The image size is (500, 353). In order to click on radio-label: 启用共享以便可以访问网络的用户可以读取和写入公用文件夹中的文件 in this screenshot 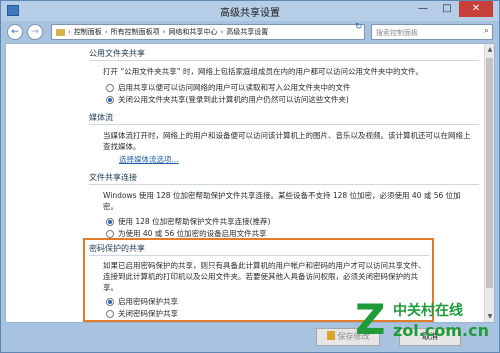, I will do `click(234, 87)`.